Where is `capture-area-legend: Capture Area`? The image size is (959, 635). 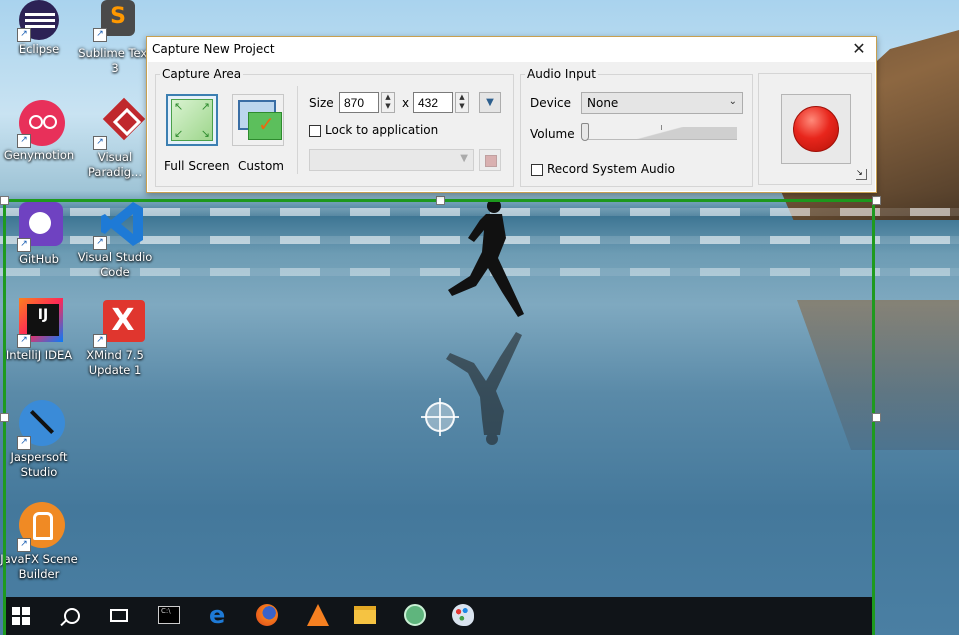
capture-area-legend: Capture Area is located at coordinates (202, 74).